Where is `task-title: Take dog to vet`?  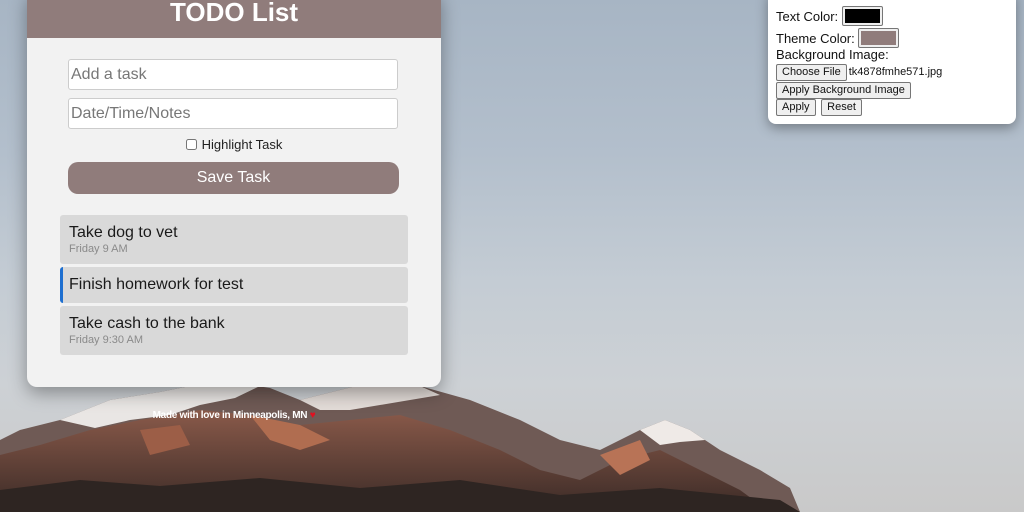 task-title: Take dog to vet is located at coordinates (123, 232).